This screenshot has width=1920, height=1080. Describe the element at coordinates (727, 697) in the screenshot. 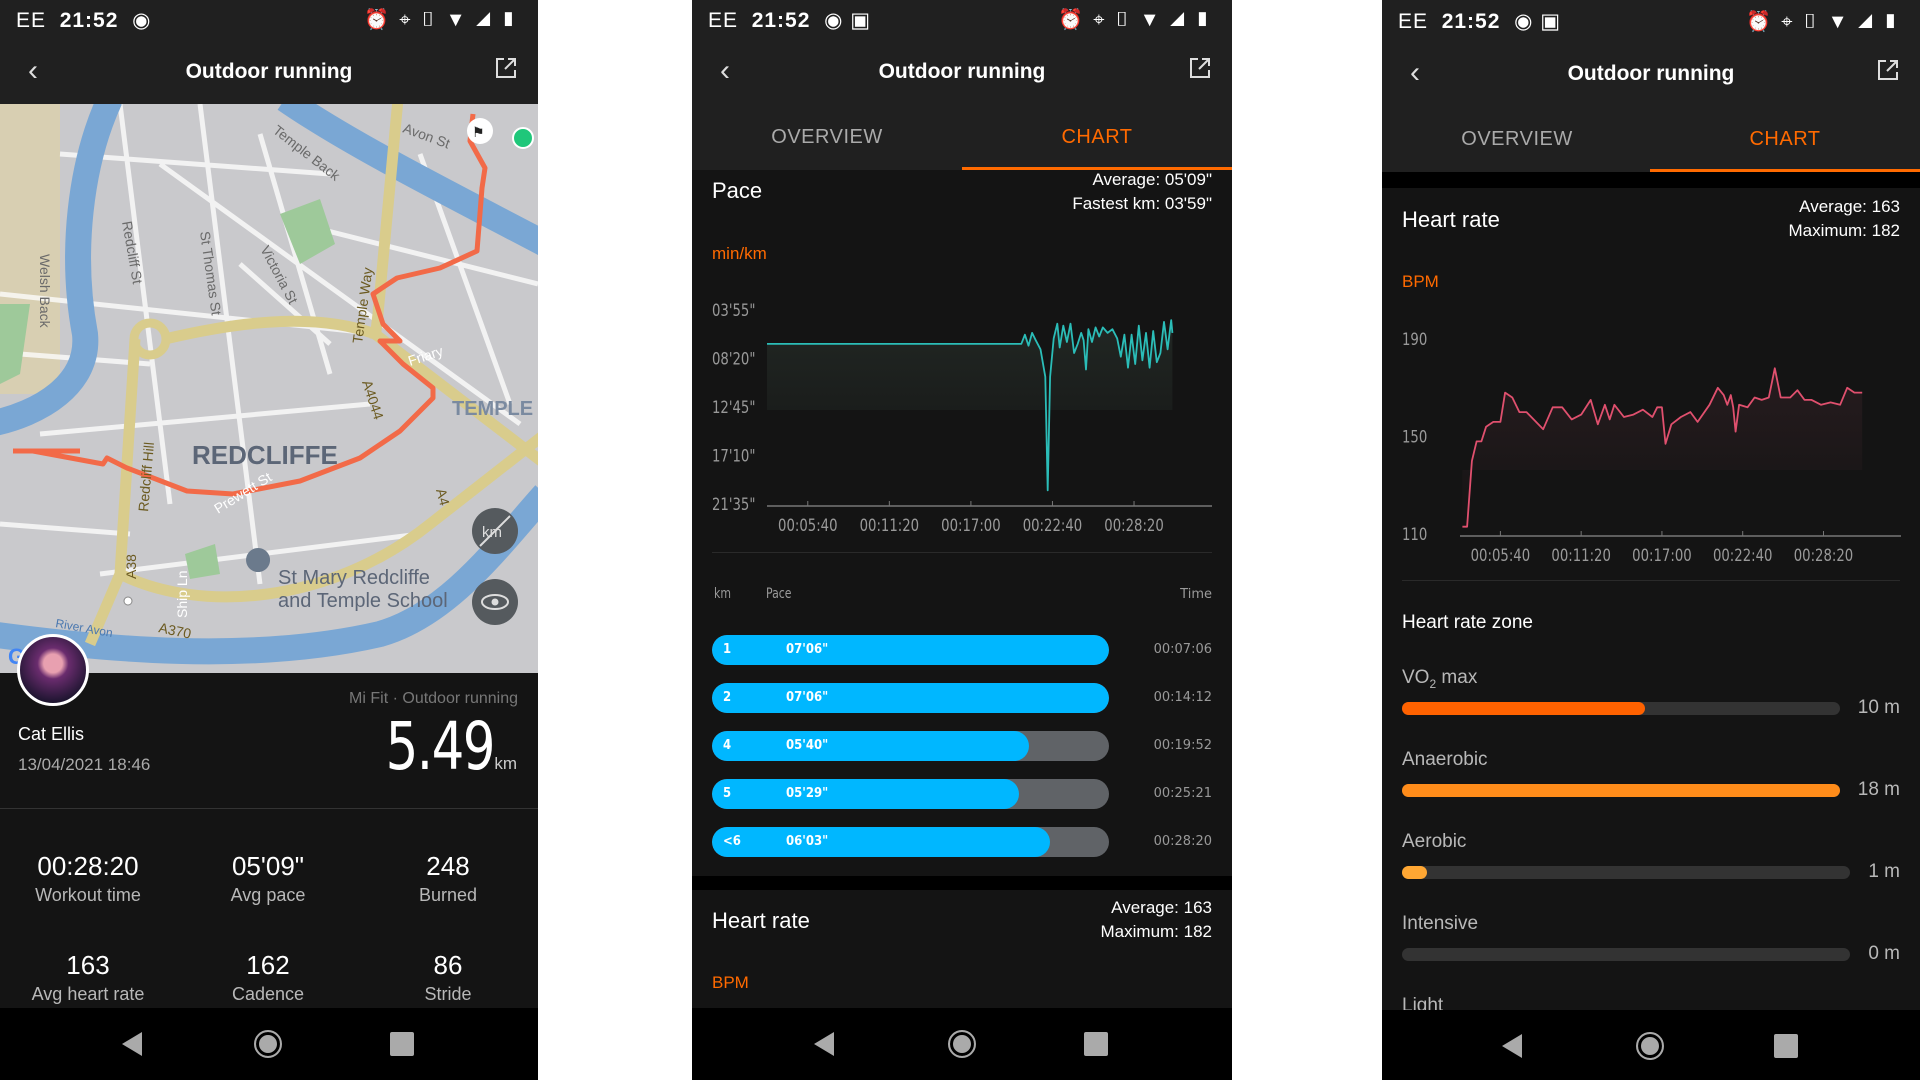

I see `split-km: 2` at that location.